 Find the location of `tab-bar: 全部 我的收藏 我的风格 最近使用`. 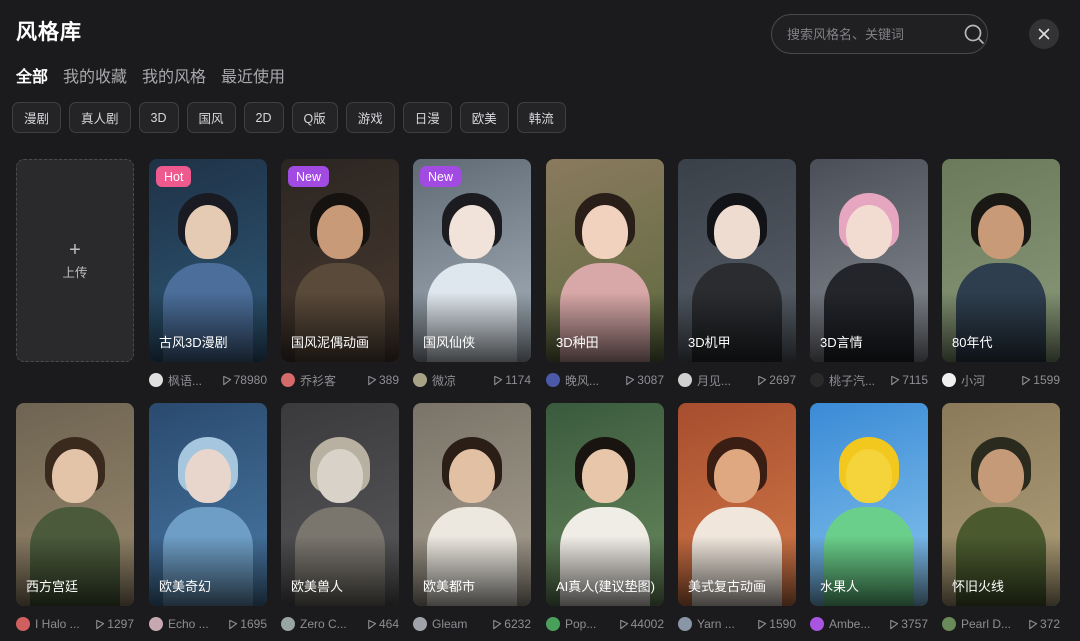

tab-bar: 全部 我的收藏 我的风格 最近使用 is located at coordinates (150, 75).